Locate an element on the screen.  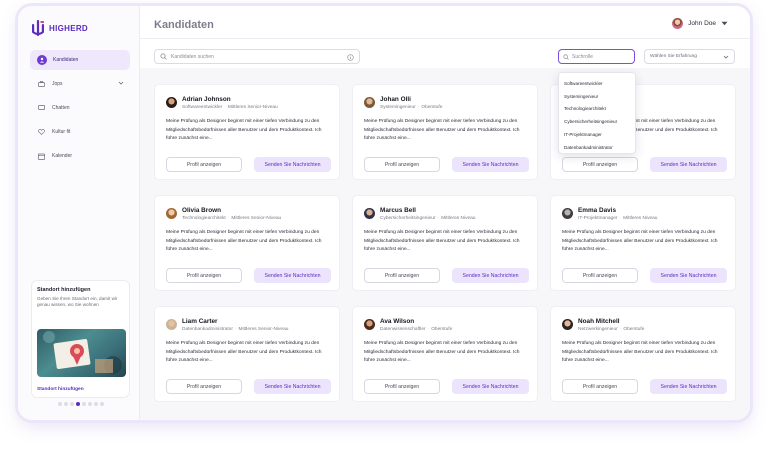
sidebar-item-chatten: Chatten is located at coordinates (80, 108).